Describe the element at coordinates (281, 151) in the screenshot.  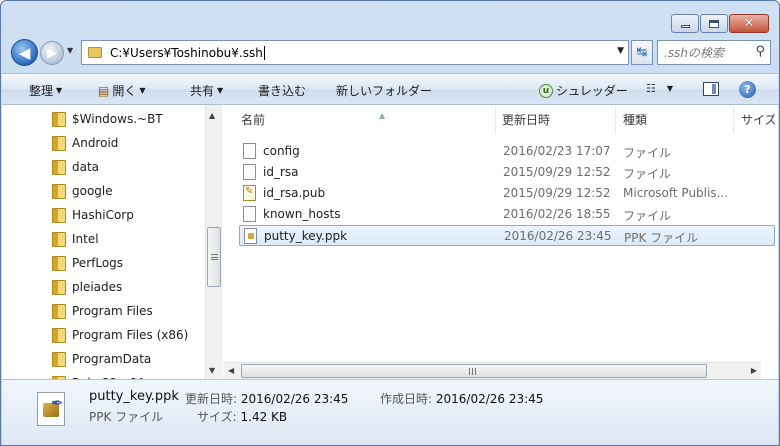
I see `file-name: config` at that location.